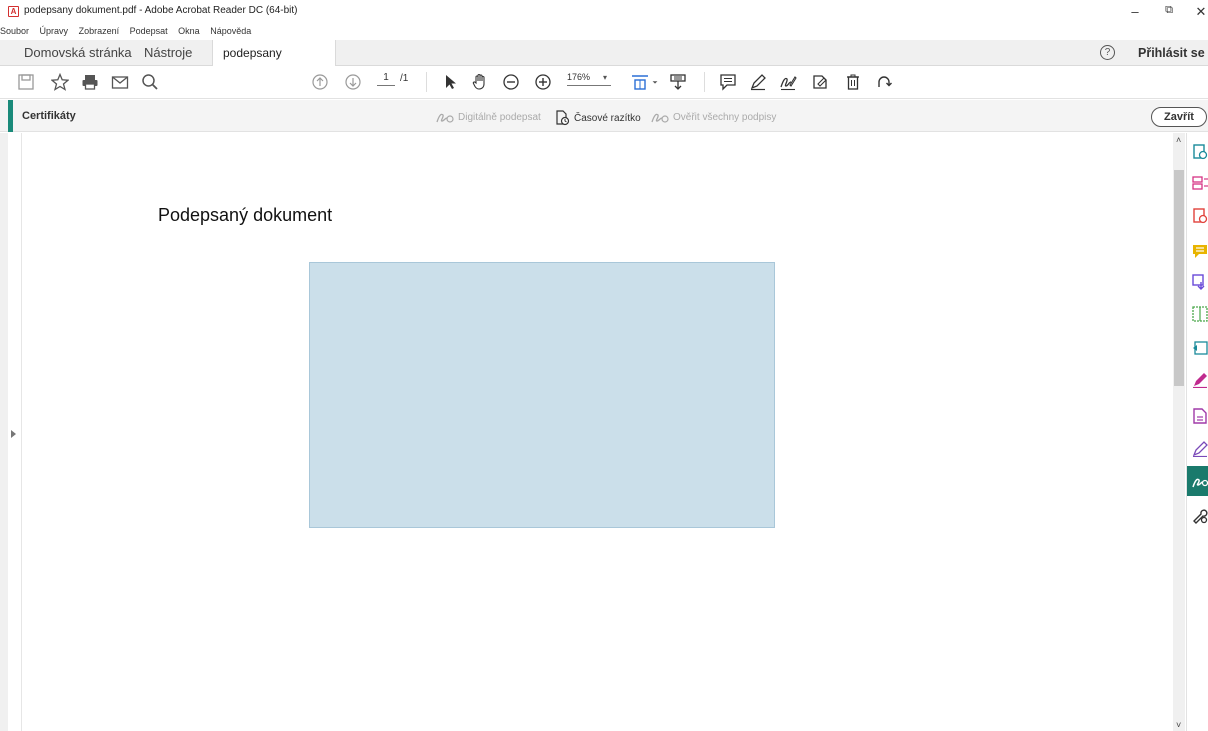 This screenshot has height=731, width=1208. Describe the element at coordinates (10, 116) in the screenshot. I see `certificates-accent` at that location.